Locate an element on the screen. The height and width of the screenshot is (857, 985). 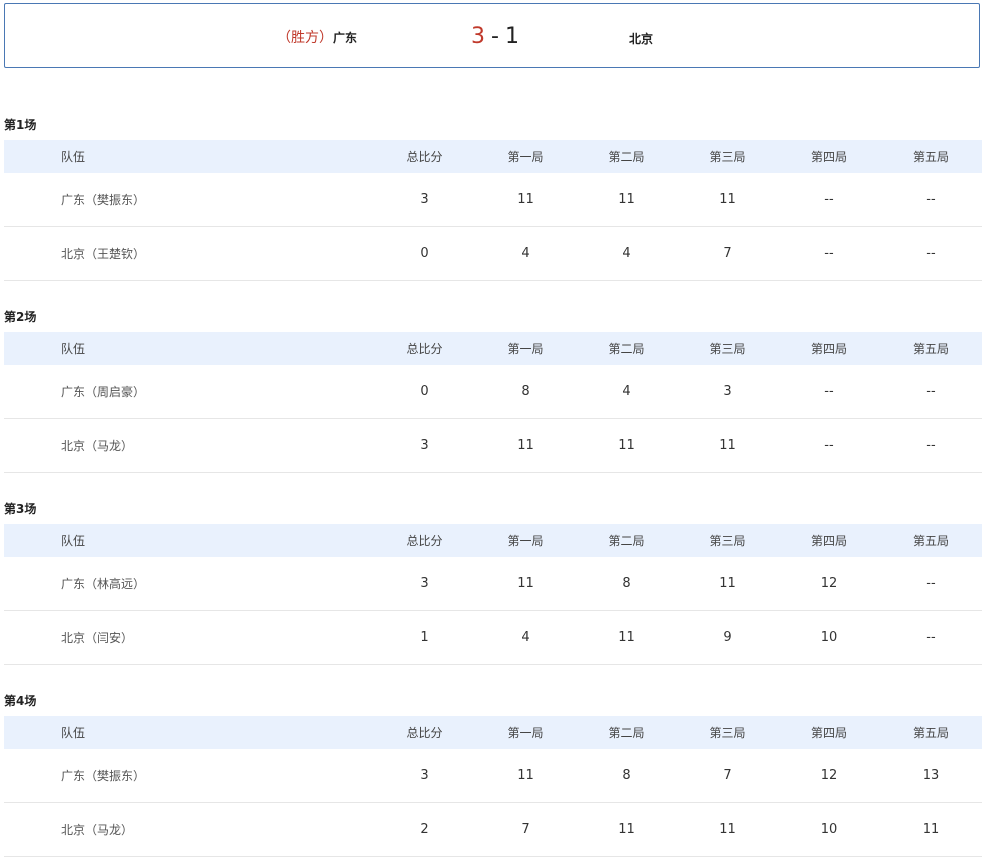
table-row: 广东（樊振东） 3 11 11 11 -- -- is located at coordinates (493, 200).